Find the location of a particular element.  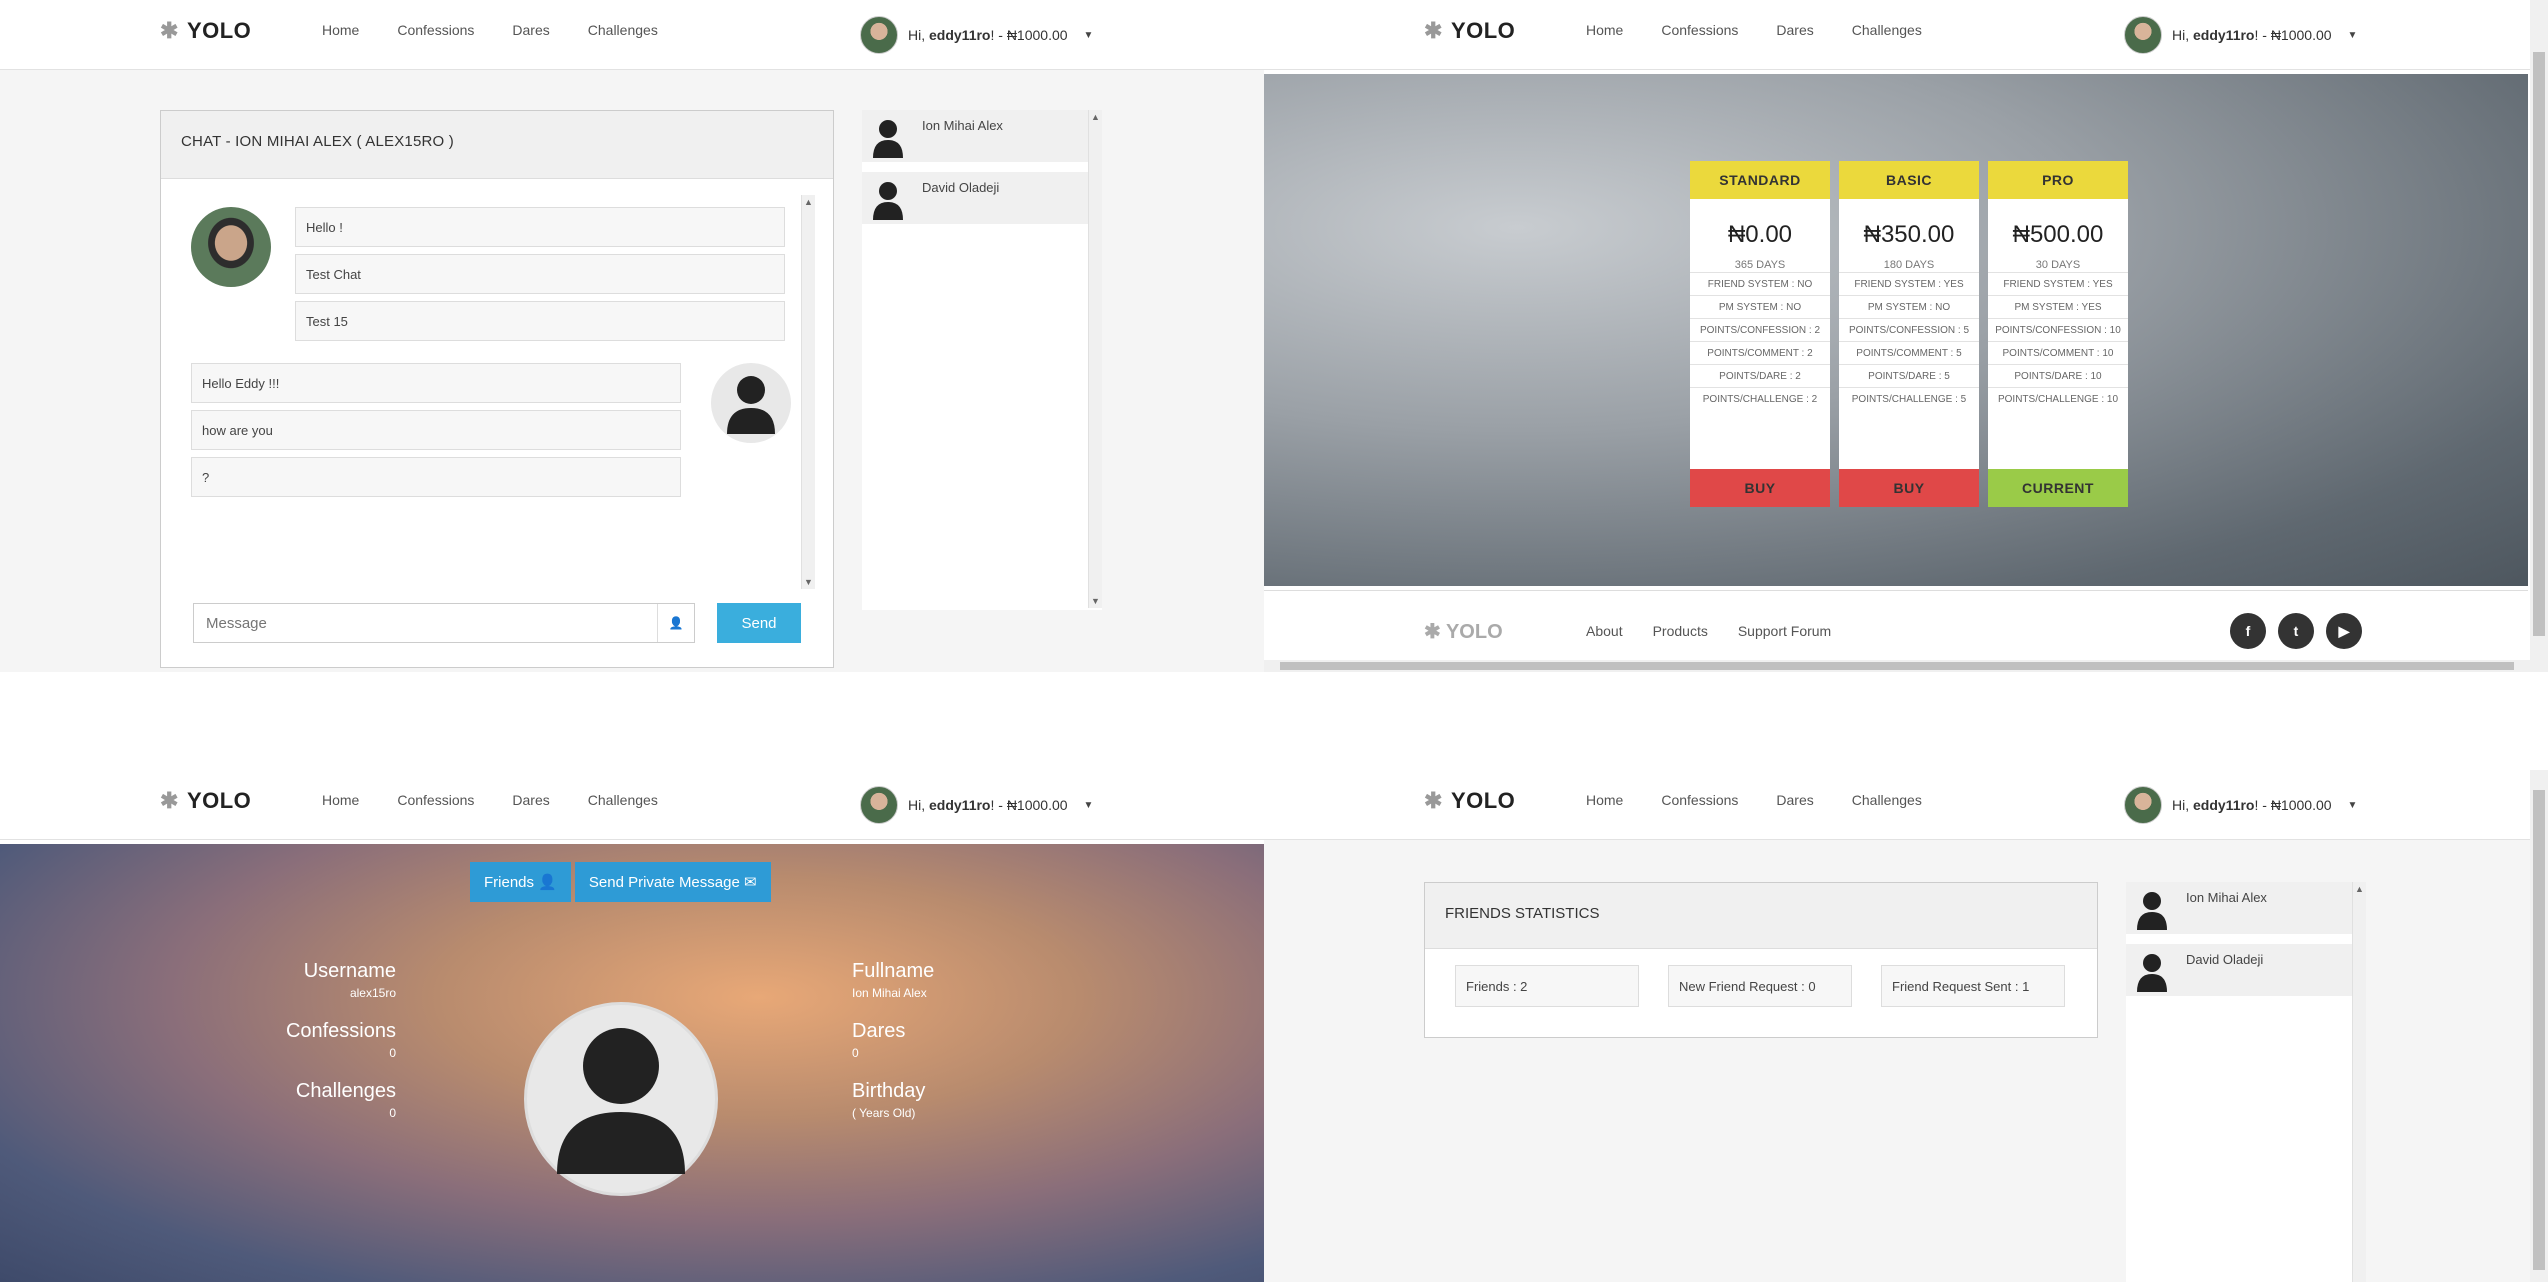

footer-products: Products is located at coordinates (1680, 631).